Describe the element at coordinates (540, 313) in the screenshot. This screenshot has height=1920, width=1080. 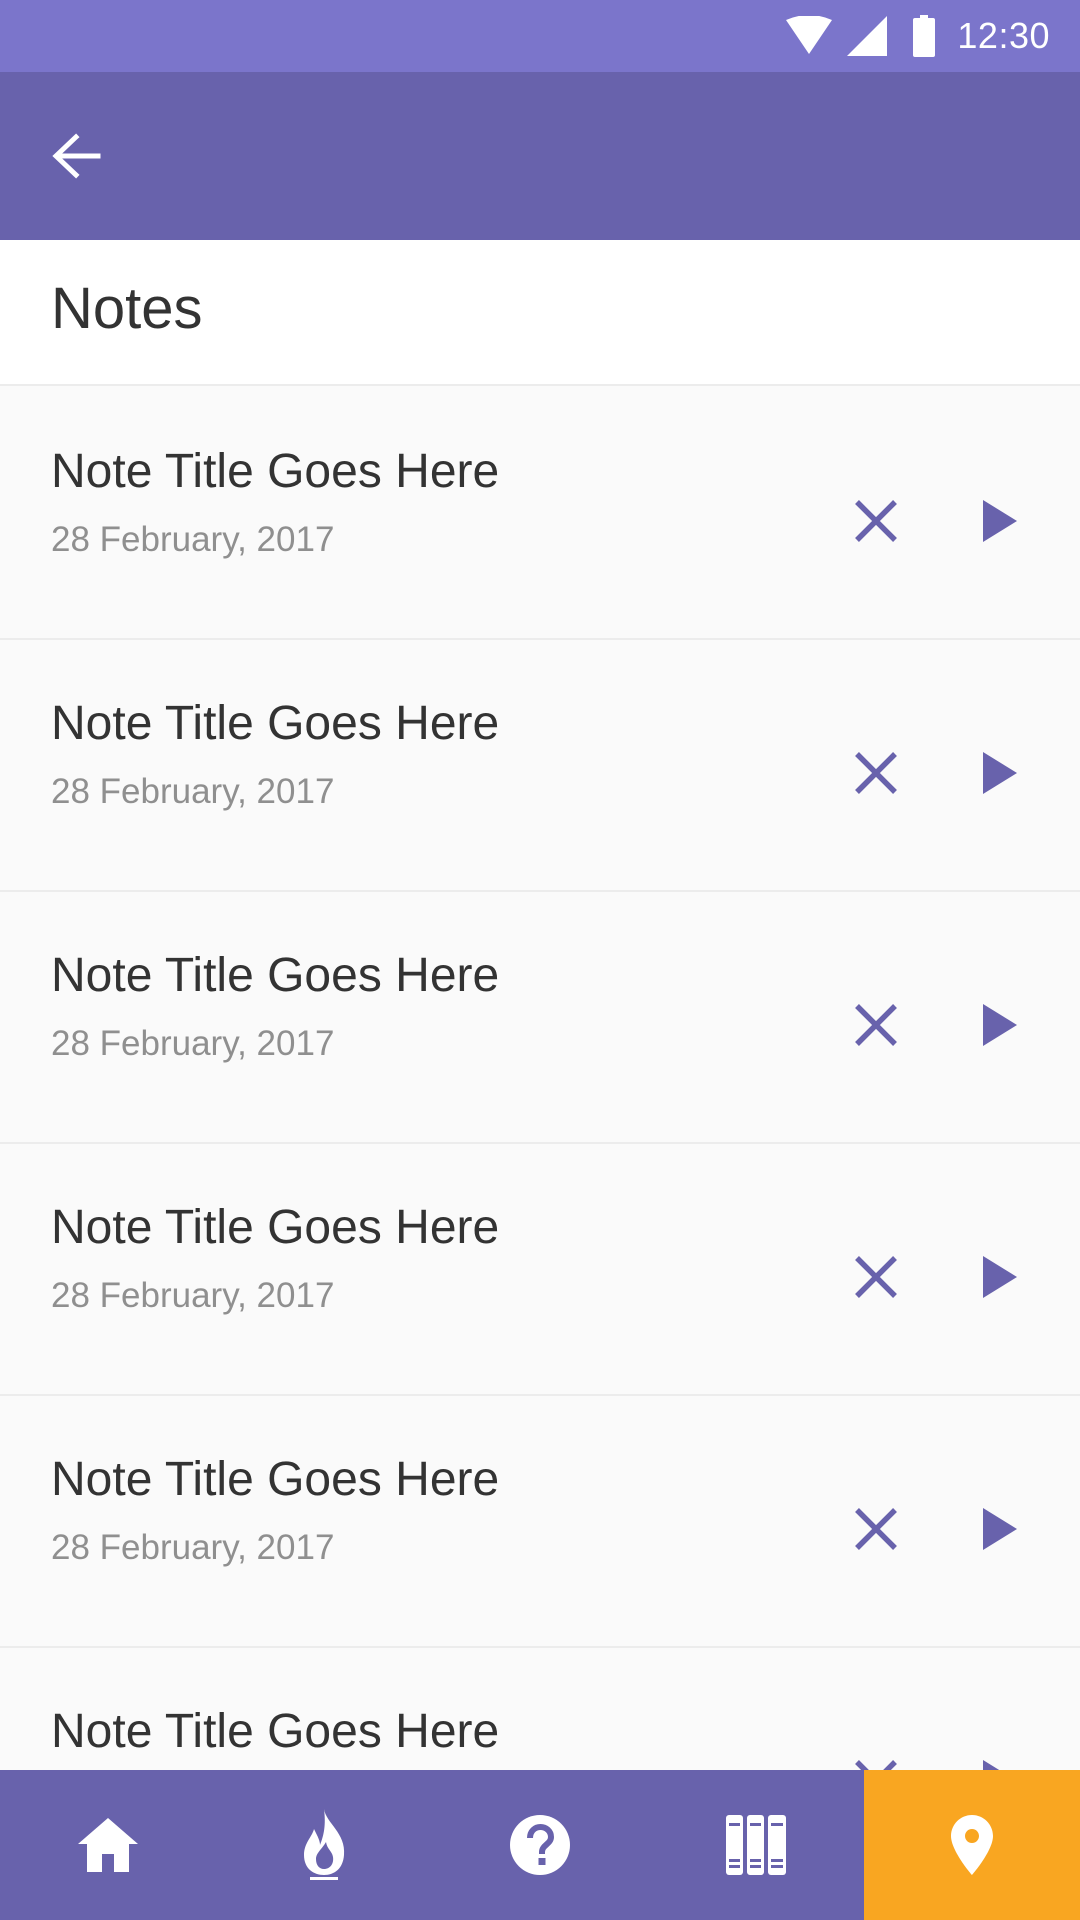
I see `page-header: Notes` at that location.